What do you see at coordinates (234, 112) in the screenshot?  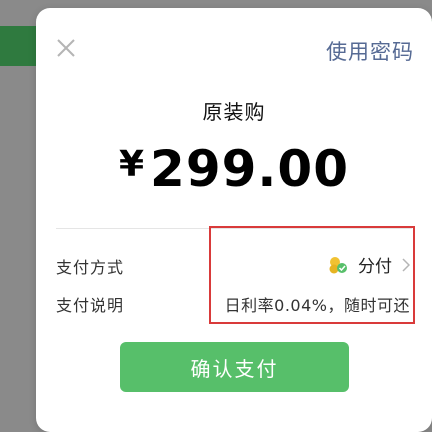 I see `product-title: 原装购` at bounding box center [234, 112].